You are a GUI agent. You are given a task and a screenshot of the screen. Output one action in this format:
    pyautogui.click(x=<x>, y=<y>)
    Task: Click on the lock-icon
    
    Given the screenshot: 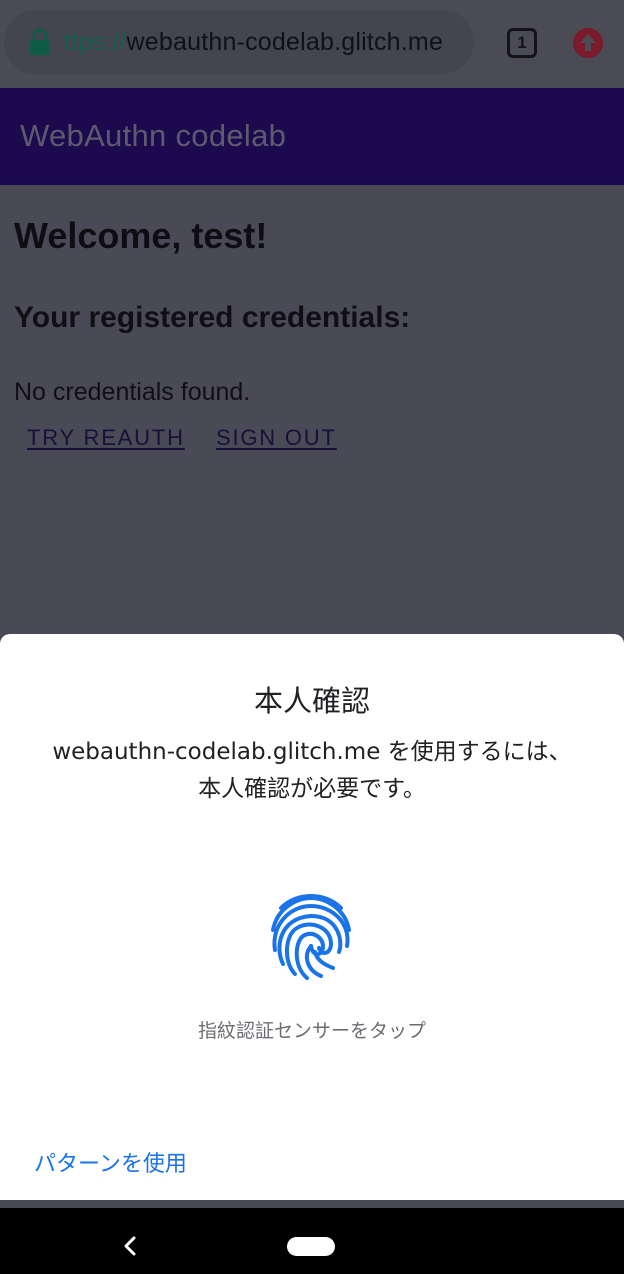 What is the action you would take?
    pyautogui.click(x=40, y=41)
    